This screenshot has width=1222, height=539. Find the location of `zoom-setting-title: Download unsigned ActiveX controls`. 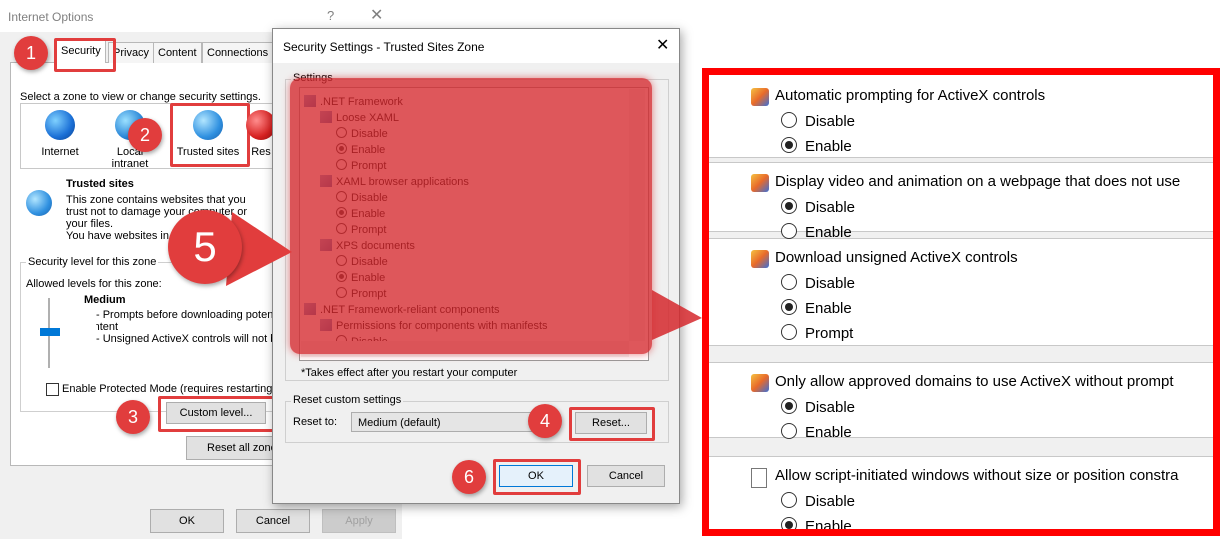

zoom-setting-title: Download unsigned ActiveX controls is located at coordinates (896, 257).